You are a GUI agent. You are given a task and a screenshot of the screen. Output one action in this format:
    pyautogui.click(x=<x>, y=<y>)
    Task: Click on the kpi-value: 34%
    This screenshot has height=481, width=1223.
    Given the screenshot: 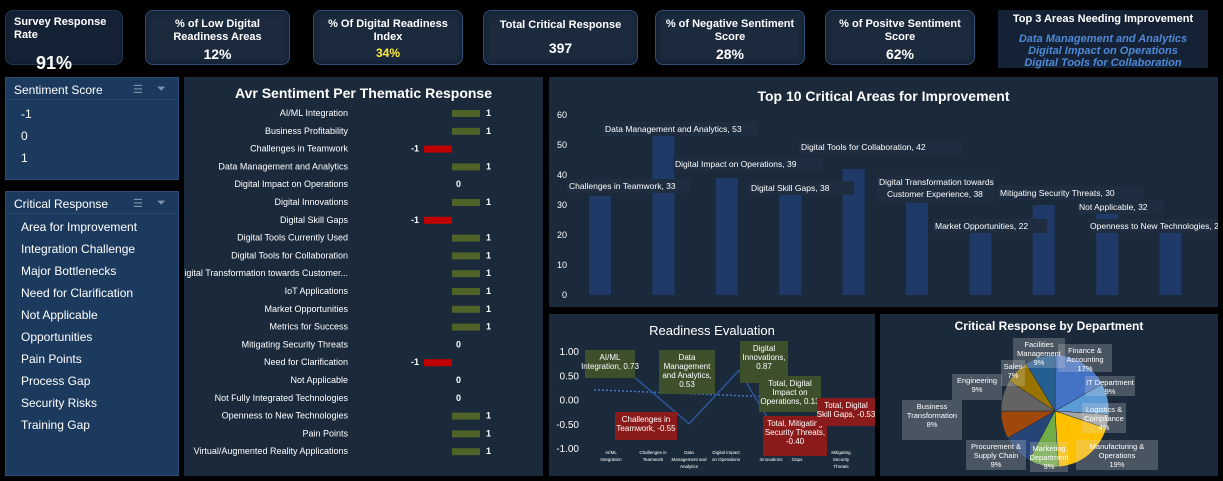 What is the action you would take?
    pyautogui.click(x=388, y=53)
    